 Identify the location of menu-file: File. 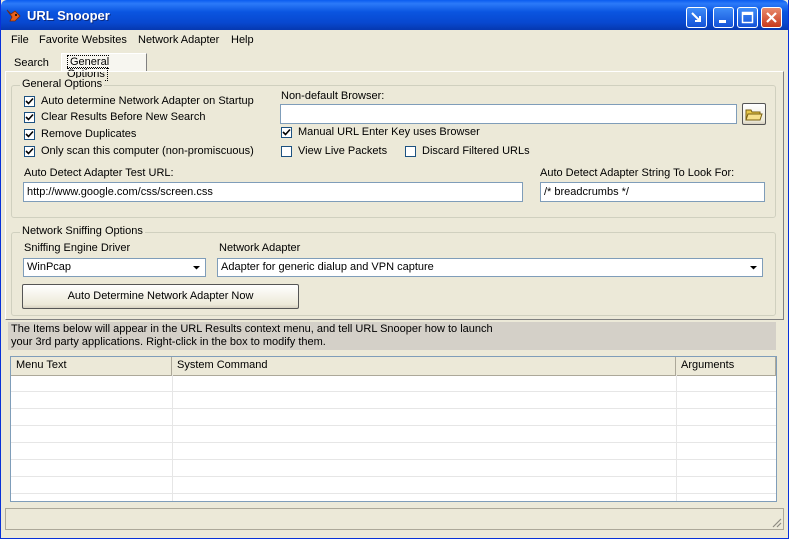
(20, 40).